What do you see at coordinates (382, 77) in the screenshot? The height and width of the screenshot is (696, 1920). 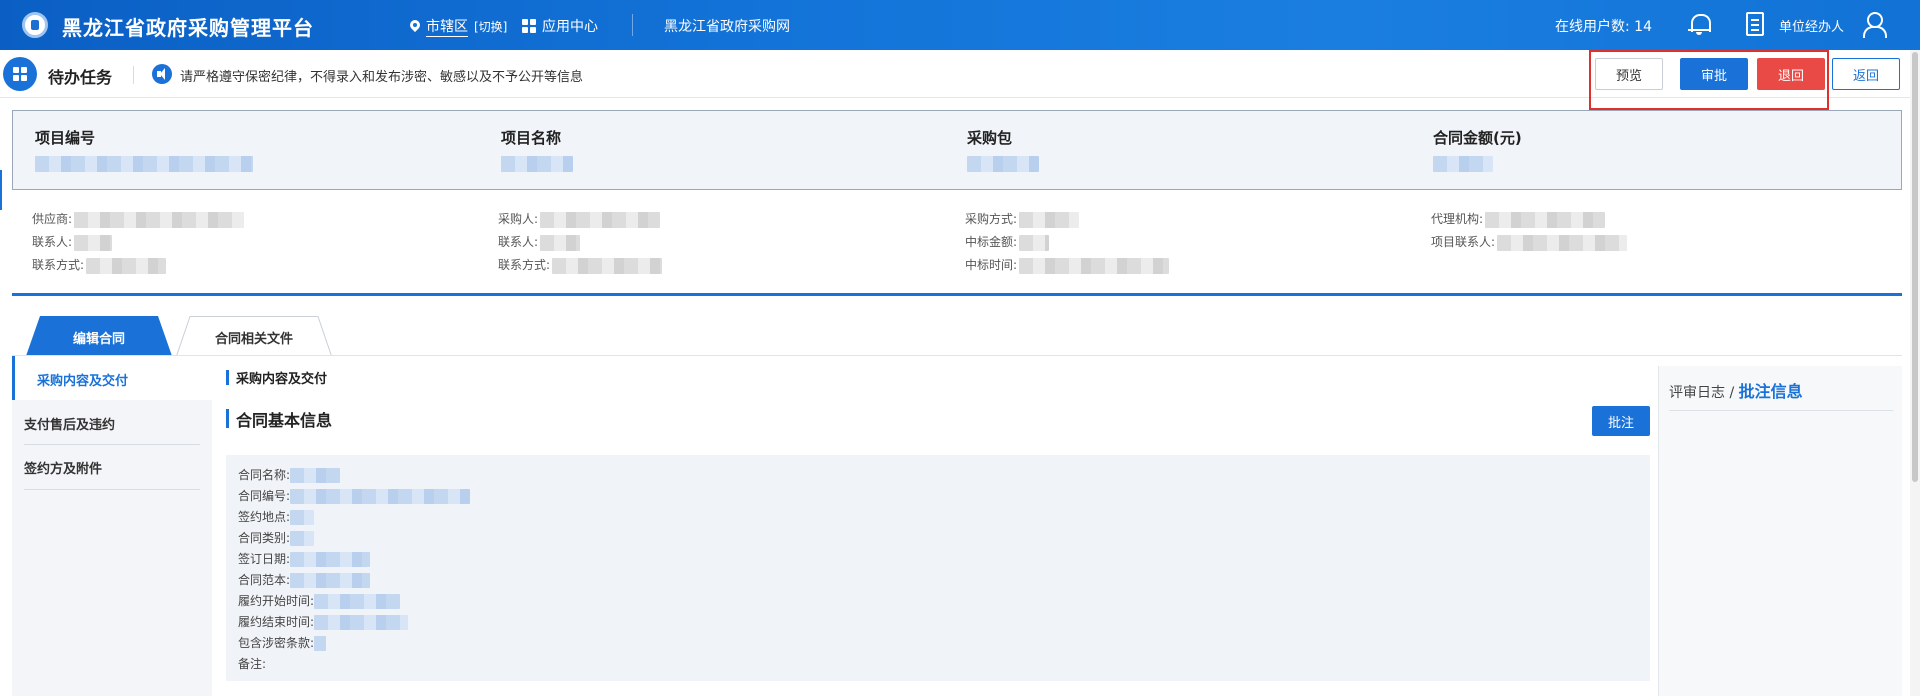 I see `confidentiality-notice: 请严格遵守保密纪律，不得录入和发布涉密、敏感以及不予公开等信息` at bounding box center [382, 77].